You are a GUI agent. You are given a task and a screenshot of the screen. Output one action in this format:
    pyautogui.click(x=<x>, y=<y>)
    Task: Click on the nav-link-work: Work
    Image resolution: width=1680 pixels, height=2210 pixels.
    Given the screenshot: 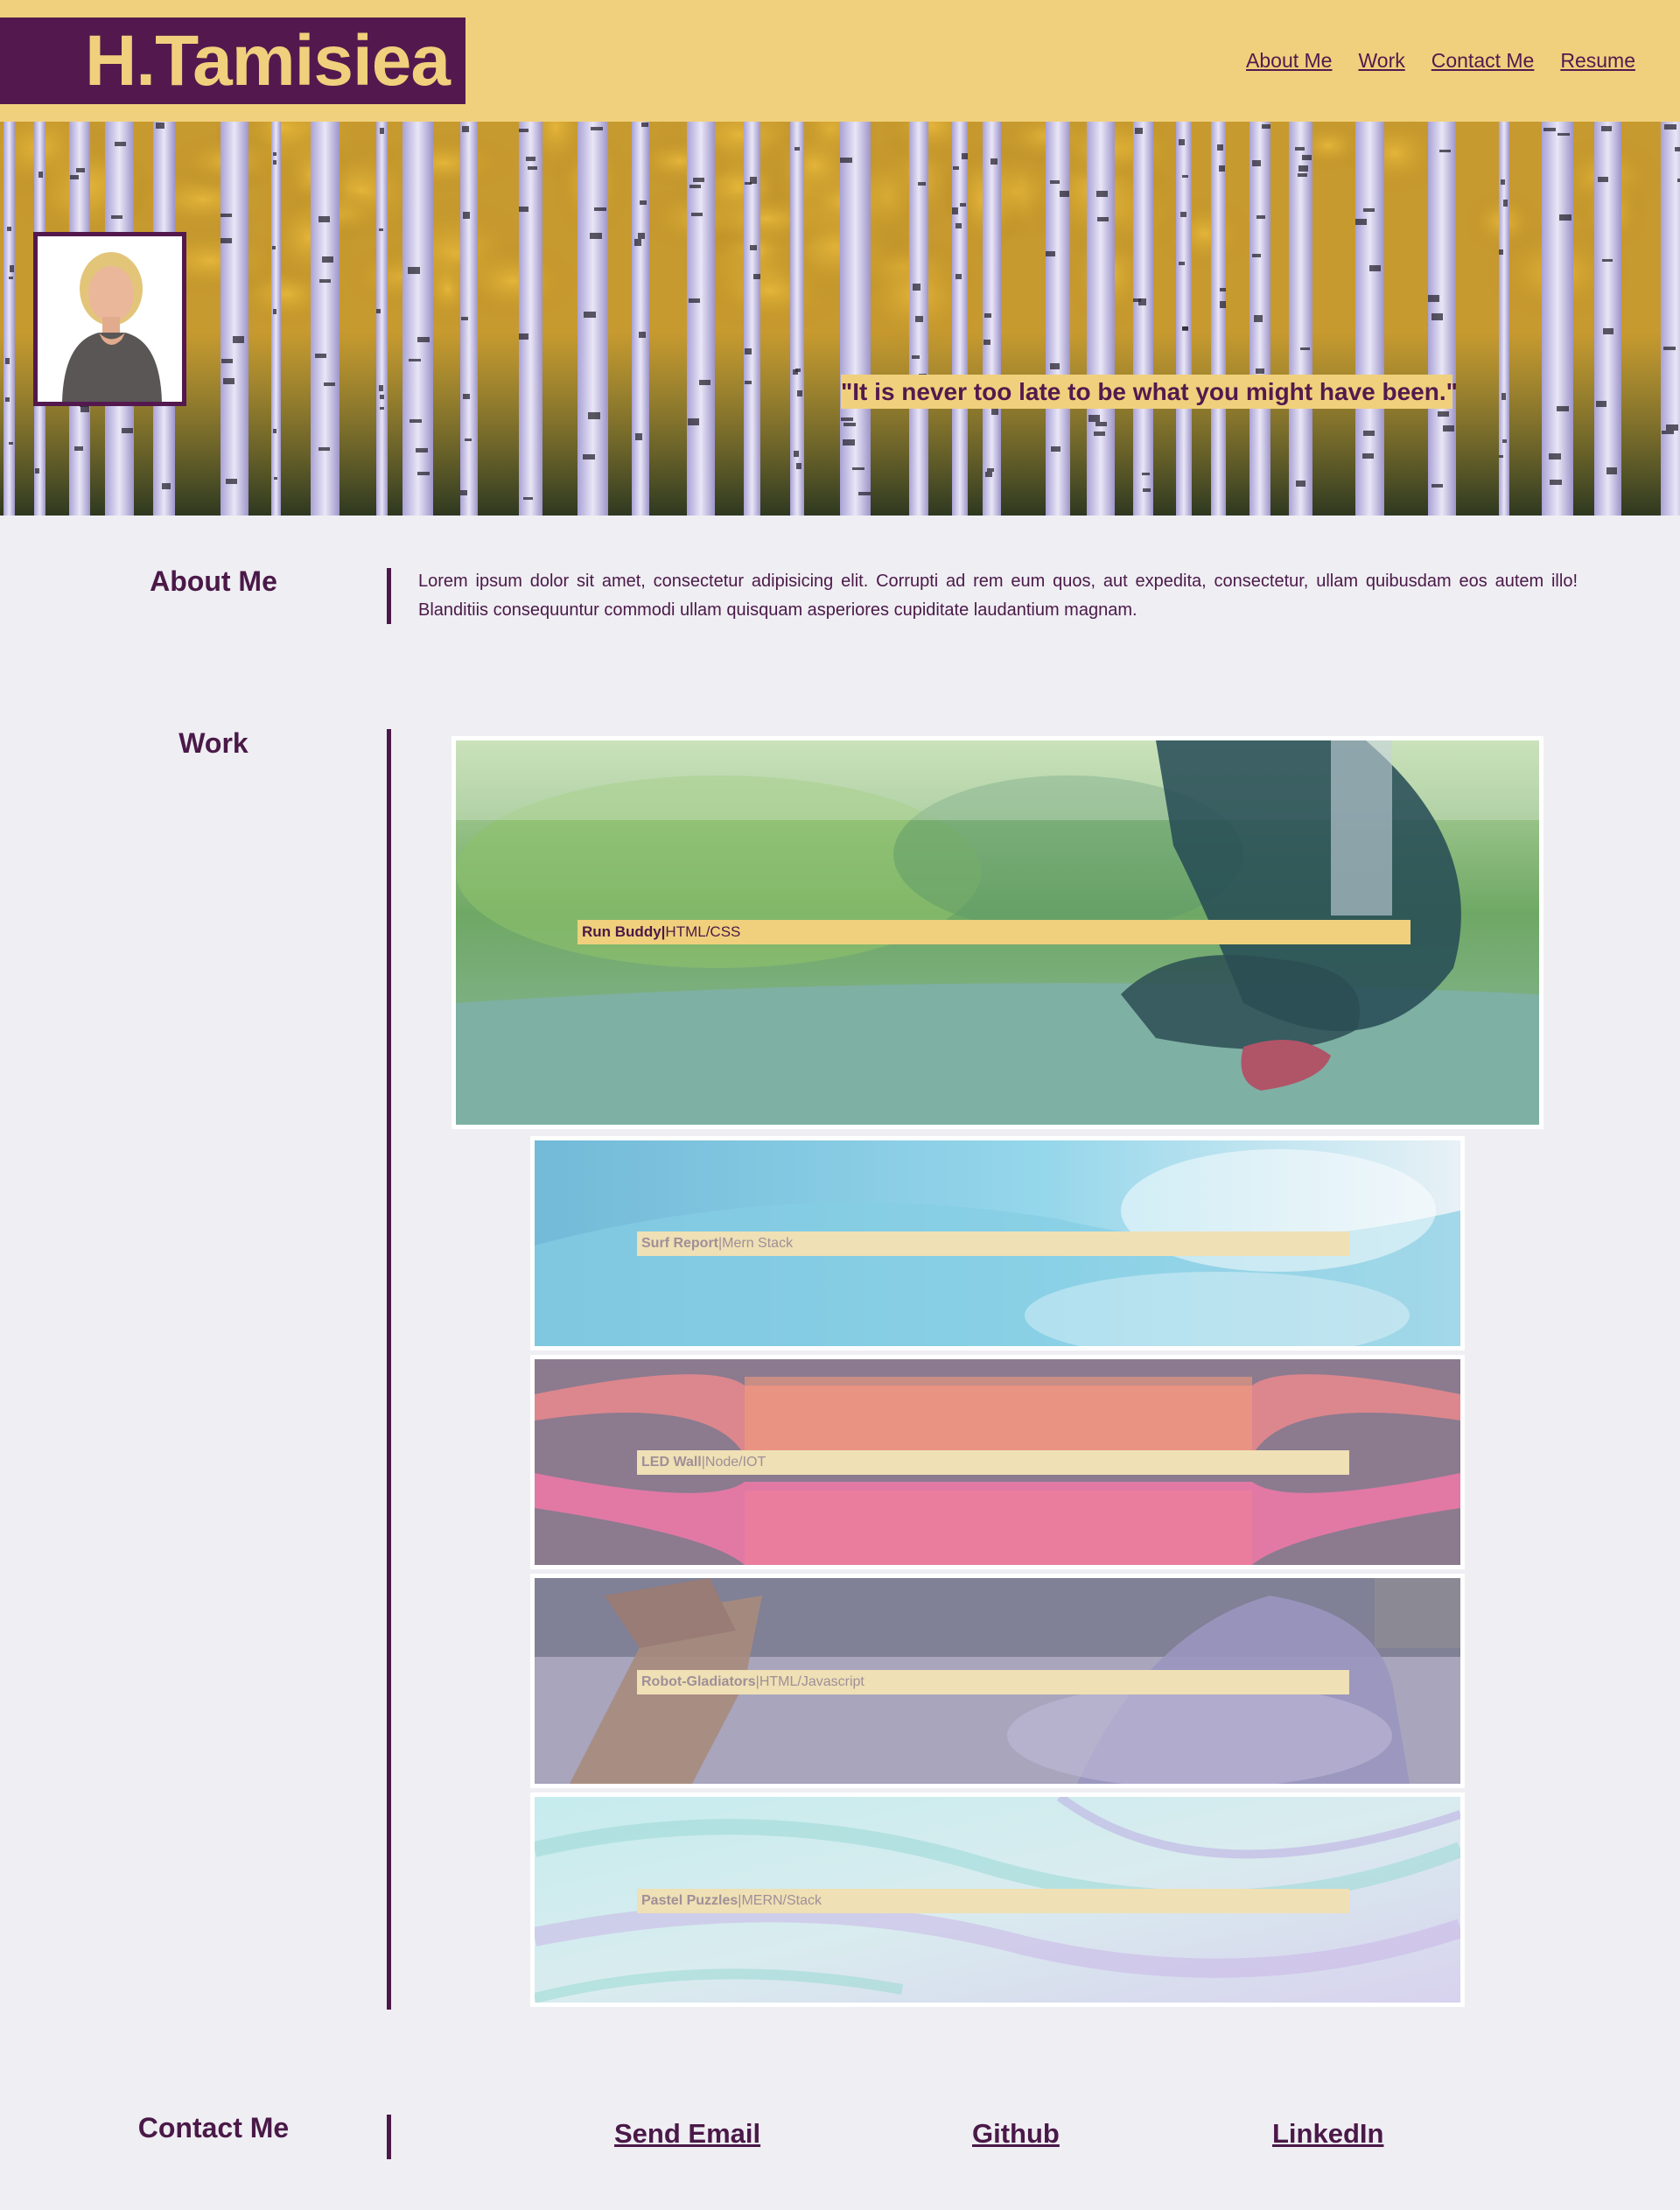 What is the action you would take?
    pyautogui.click(x=1381, y=61)
    